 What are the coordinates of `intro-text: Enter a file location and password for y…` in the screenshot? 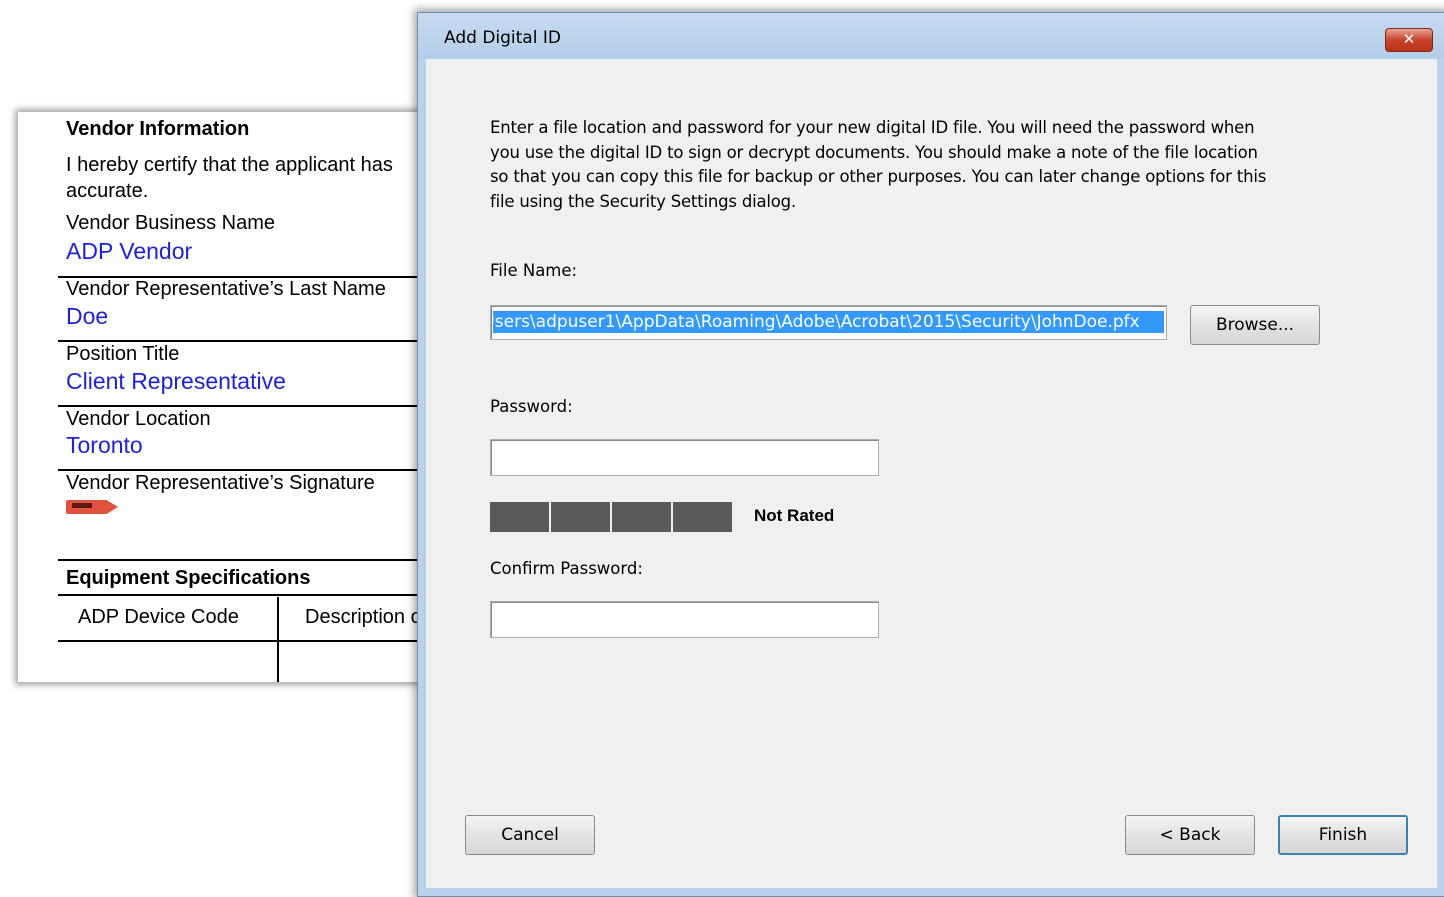 It's located at (910, 165).